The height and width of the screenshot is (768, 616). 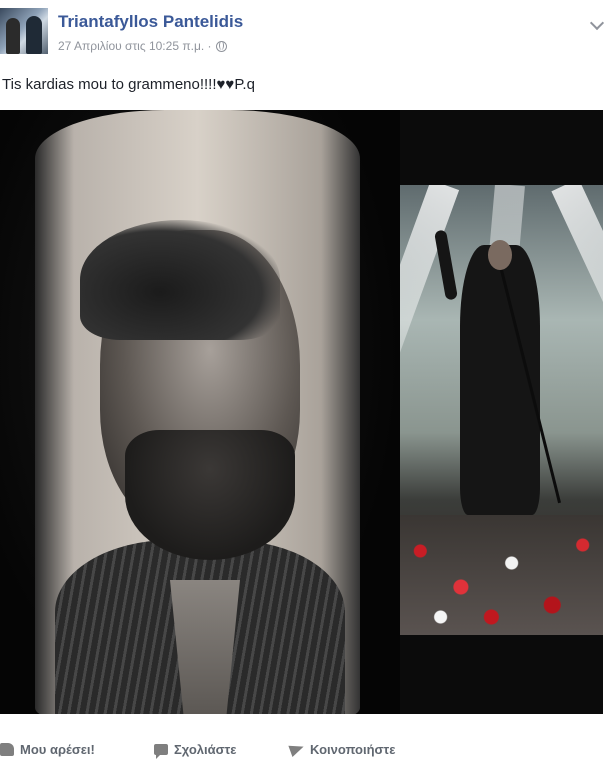 I want to click on post-timestamp: 27 Απριλίου στις 10:25 π.μ. ·, so click(x=135, y=46).